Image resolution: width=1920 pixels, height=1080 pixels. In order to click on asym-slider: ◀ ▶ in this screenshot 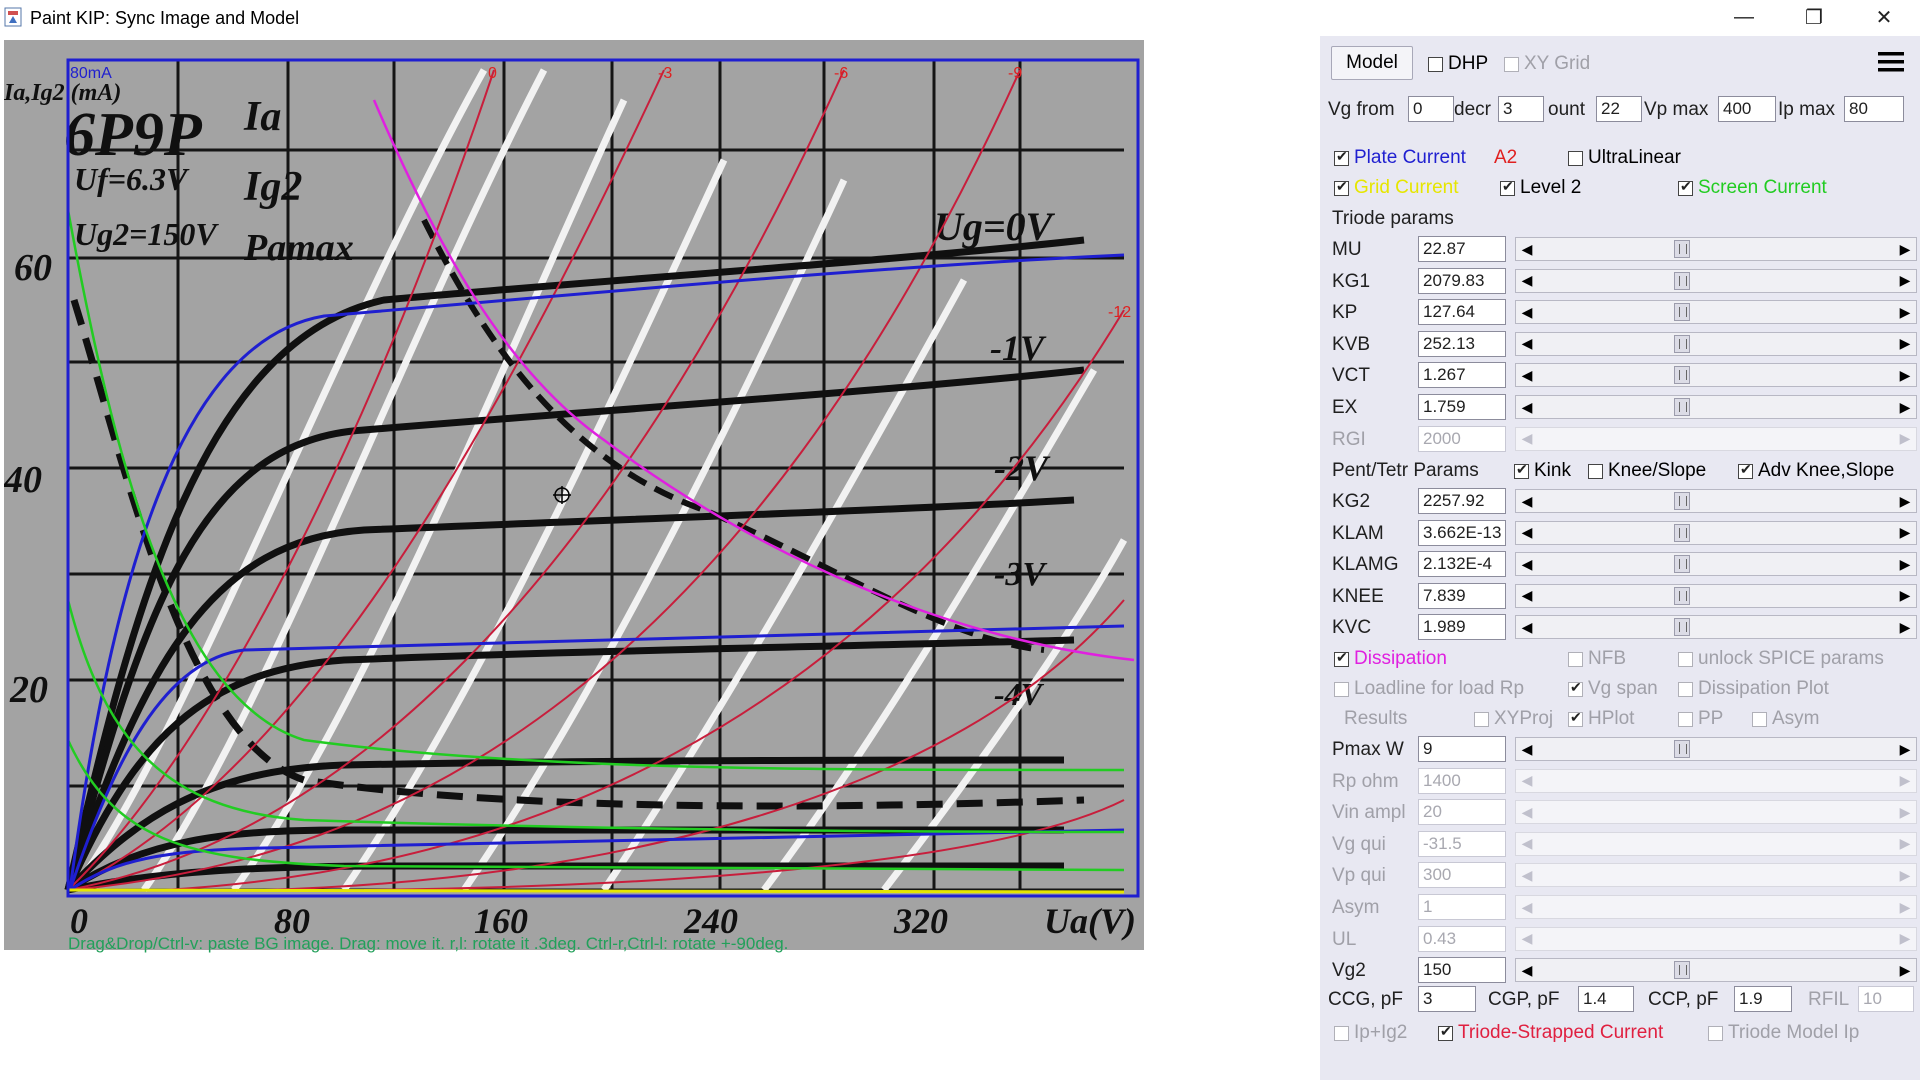, I will do `click(1716, 907)`.